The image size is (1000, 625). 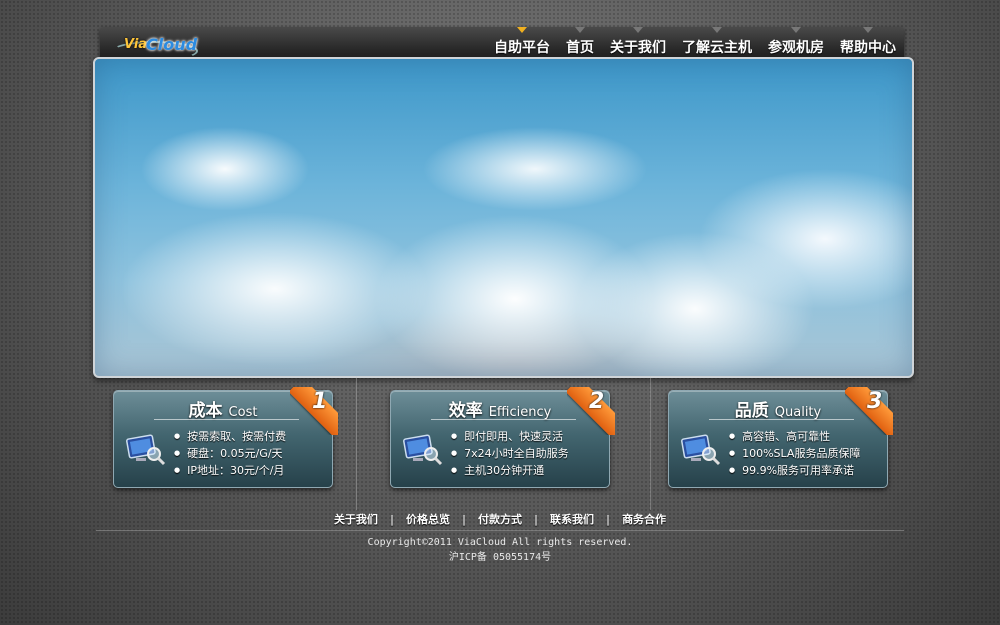 I want to click on feature-list: 高容错、高可靠性 100%SLA服务品质保障 99.9%服务可用率承诺, so click(x=794, y=453).